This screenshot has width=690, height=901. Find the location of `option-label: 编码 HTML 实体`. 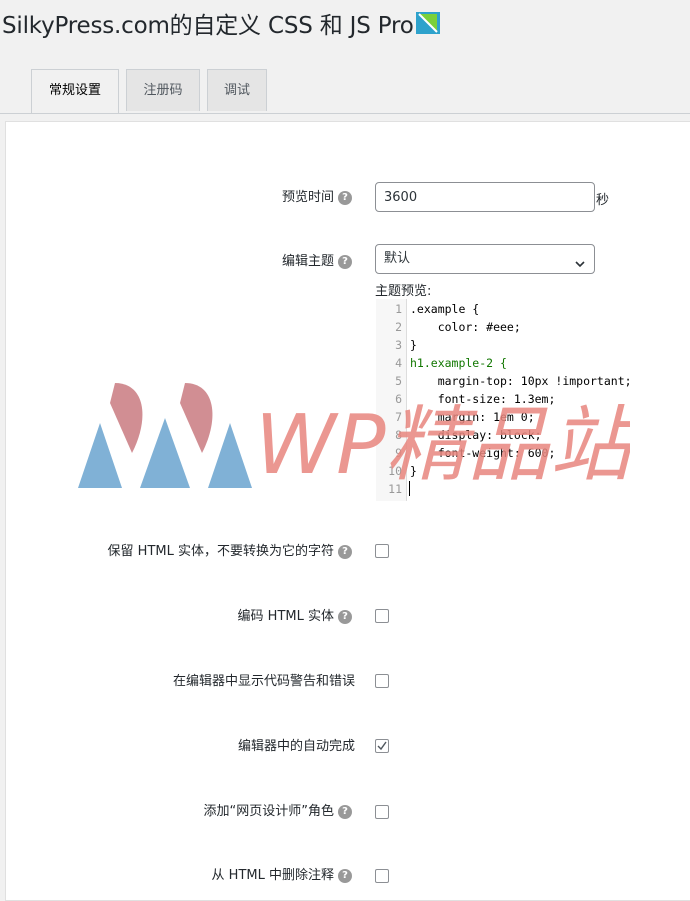

option-label: 编码 HTML 实体 is located at coordinates (285, 616).